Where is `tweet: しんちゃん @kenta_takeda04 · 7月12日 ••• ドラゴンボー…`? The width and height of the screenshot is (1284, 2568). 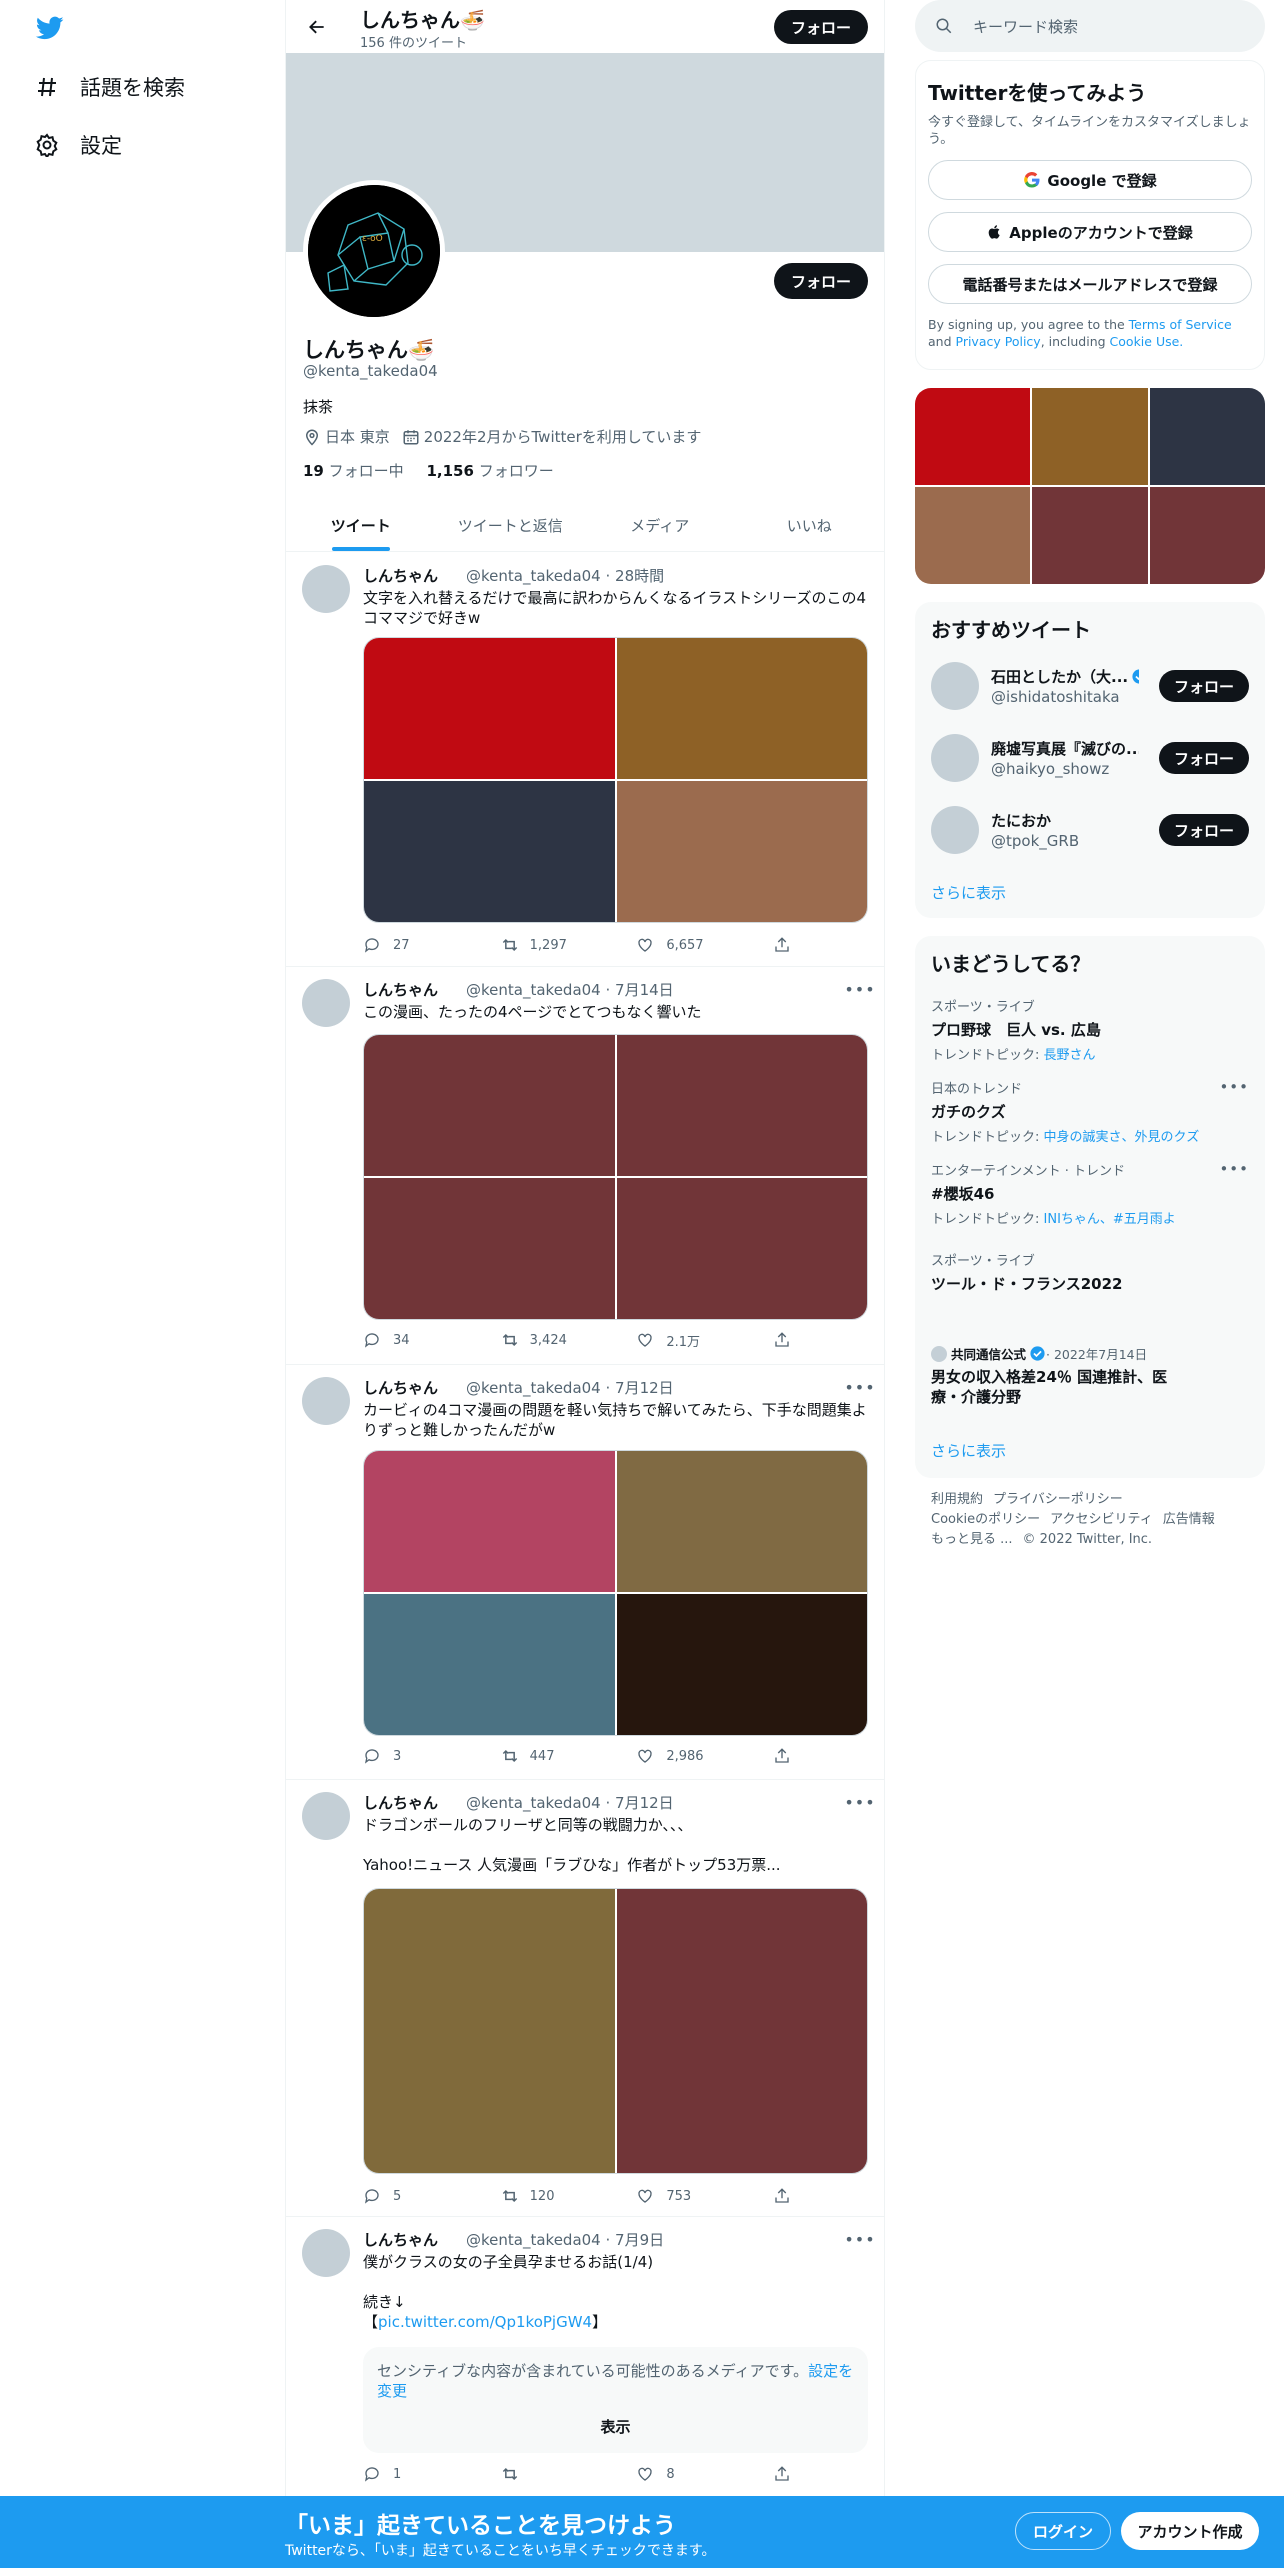
tweet: しんちゃん @kenta_takeda04 · 7月12日 ••• ドラゴンボー… is located at coordinates (585, 1998).